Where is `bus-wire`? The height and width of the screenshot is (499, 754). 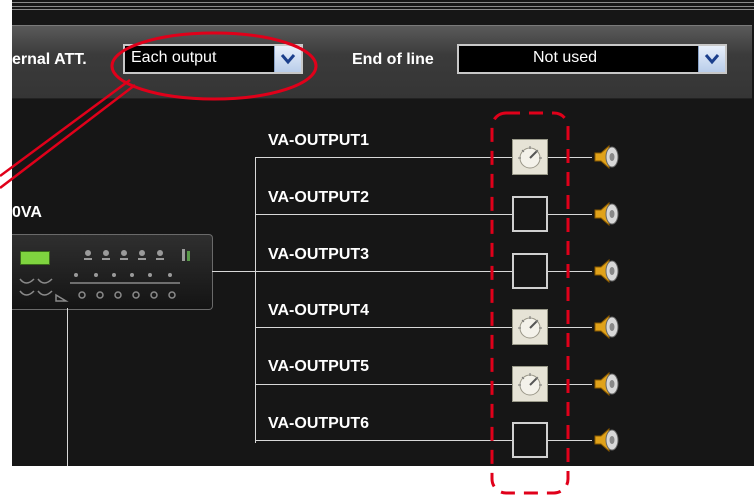 bus-wire is located at coordinates (255, 300).